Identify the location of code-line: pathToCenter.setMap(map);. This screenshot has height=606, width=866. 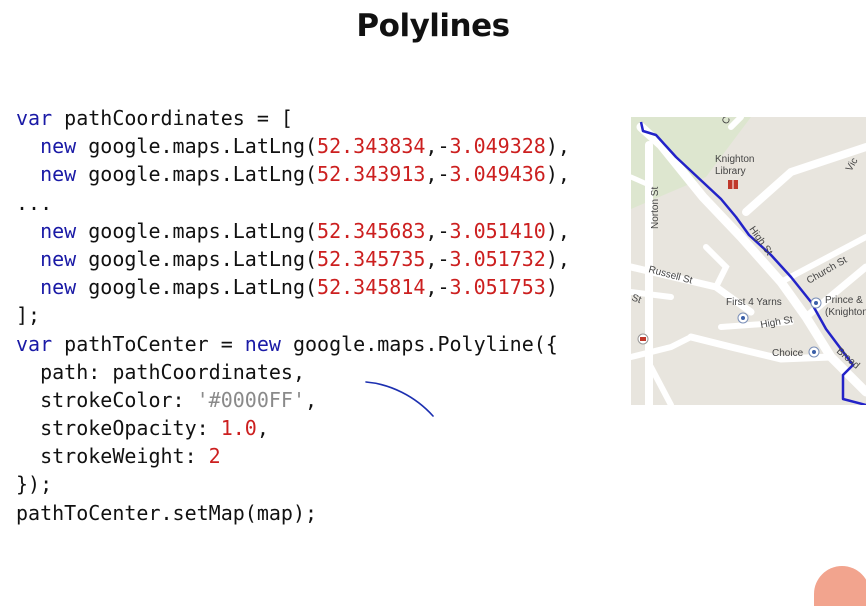
(293, 513).